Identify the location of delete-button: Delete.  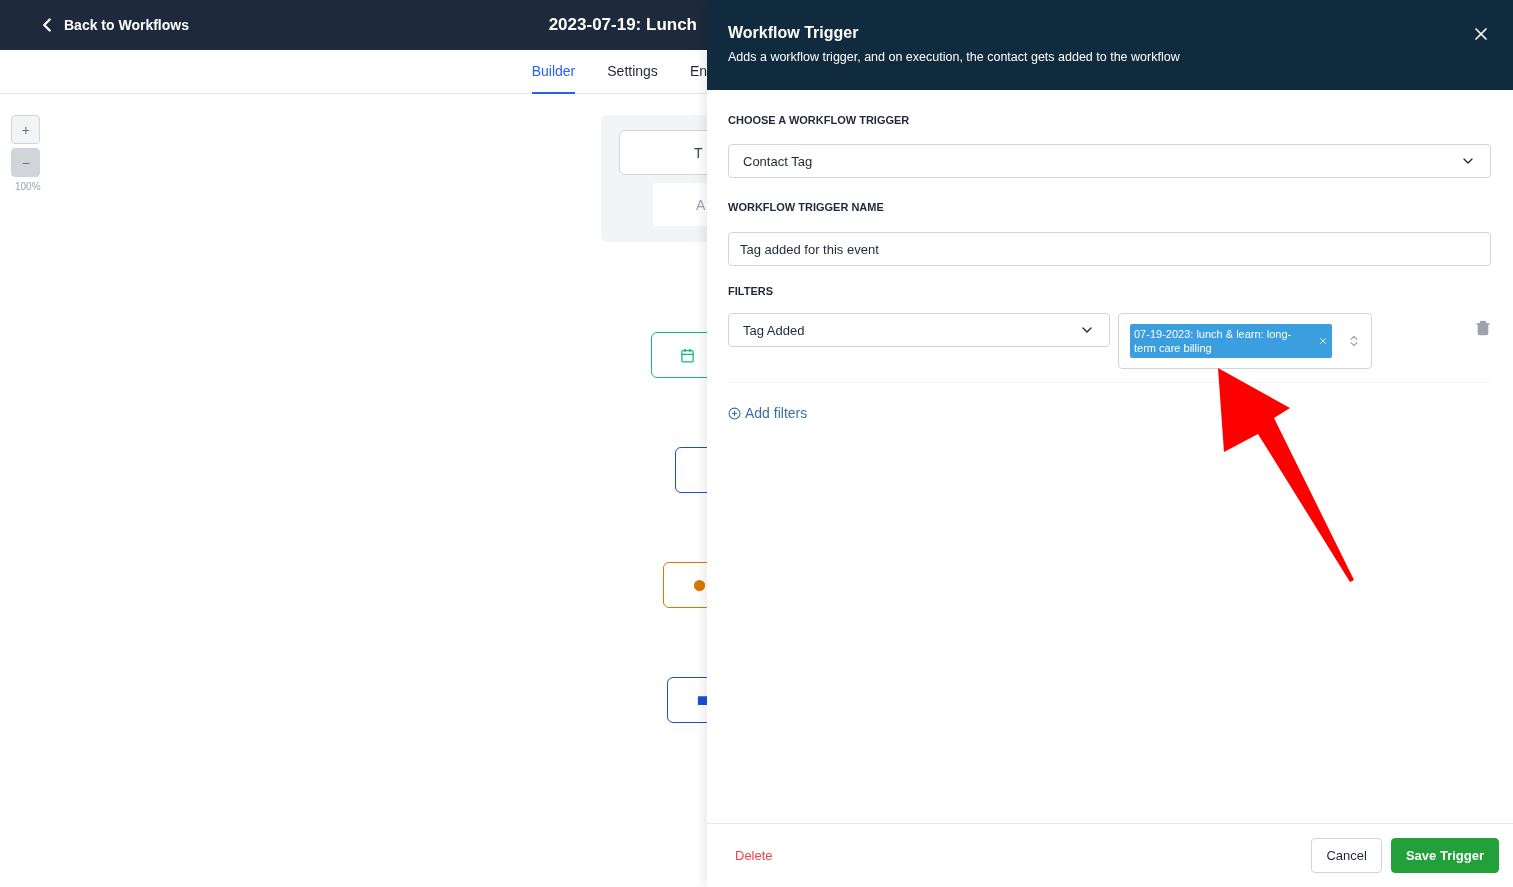
(754, 855).